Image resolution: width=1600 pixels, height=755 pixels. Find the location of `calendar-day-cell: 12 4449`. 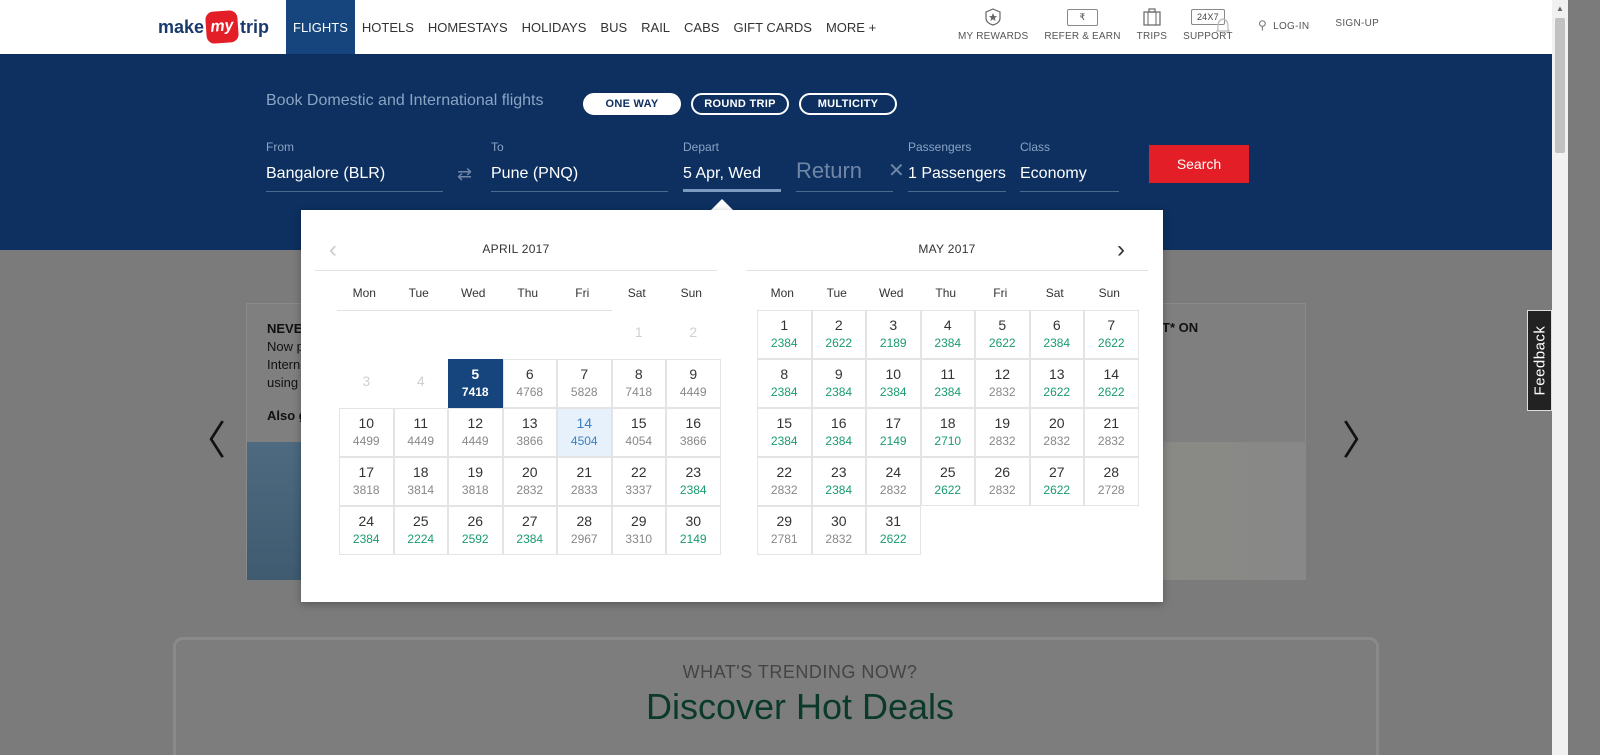

calendar-day-cell: 12 4449 is located at coordinates (475, 432).